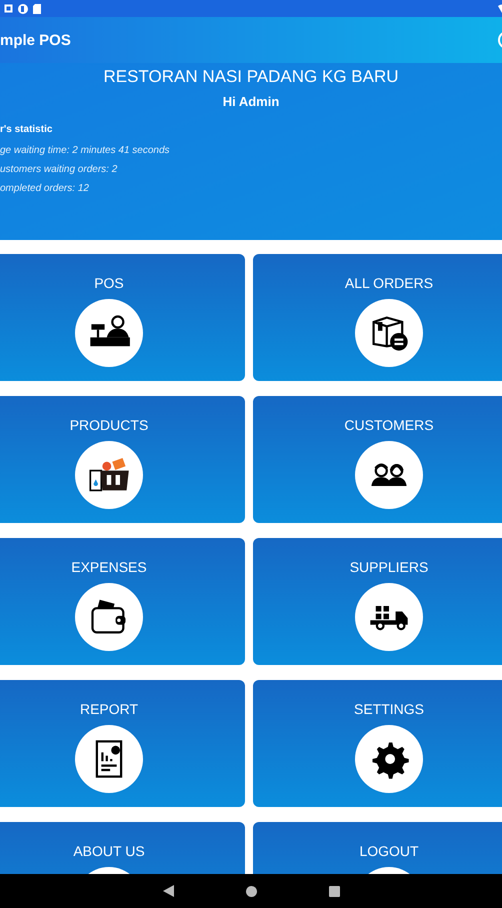  What do you see at coordinates (109, 283) in the screenshot?
I see `tile-label: POS` at bounding box center [109, 283].